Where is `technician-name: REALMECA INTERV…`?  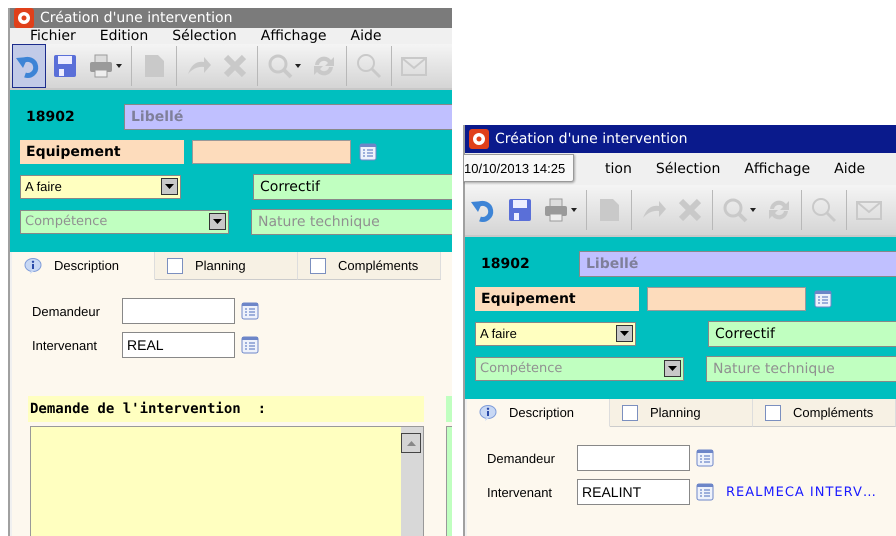 technician-name: REALMECA INTERV… is located at coordinates (801, 492).